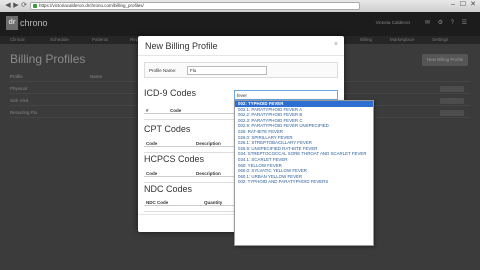 The height and width of the screenshot is (270, 480). Describe the element at coordinates (402, 39) in the screenshot. I see `subnav-item: Marketplace` at that location.